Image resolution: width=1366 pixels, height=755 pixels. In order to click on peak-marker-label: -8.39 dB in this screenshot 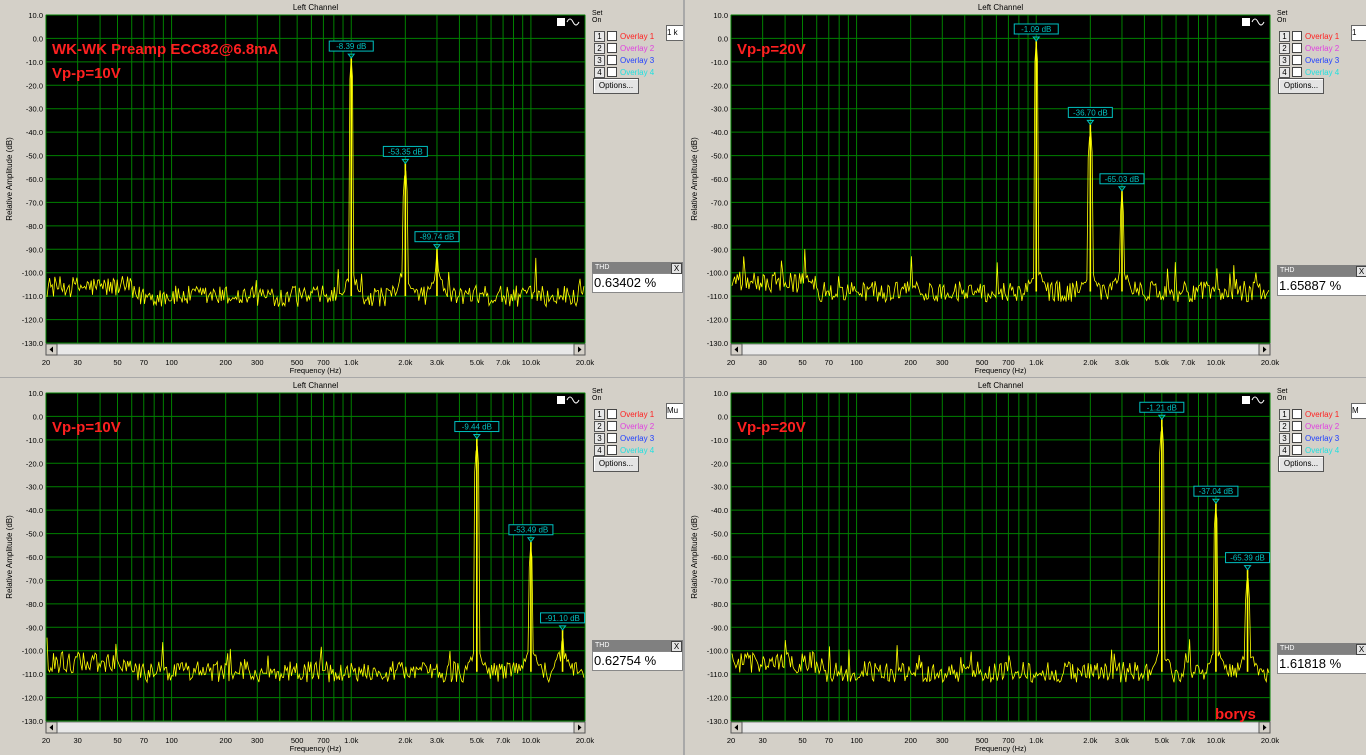, I will do `click(351, 46)`.